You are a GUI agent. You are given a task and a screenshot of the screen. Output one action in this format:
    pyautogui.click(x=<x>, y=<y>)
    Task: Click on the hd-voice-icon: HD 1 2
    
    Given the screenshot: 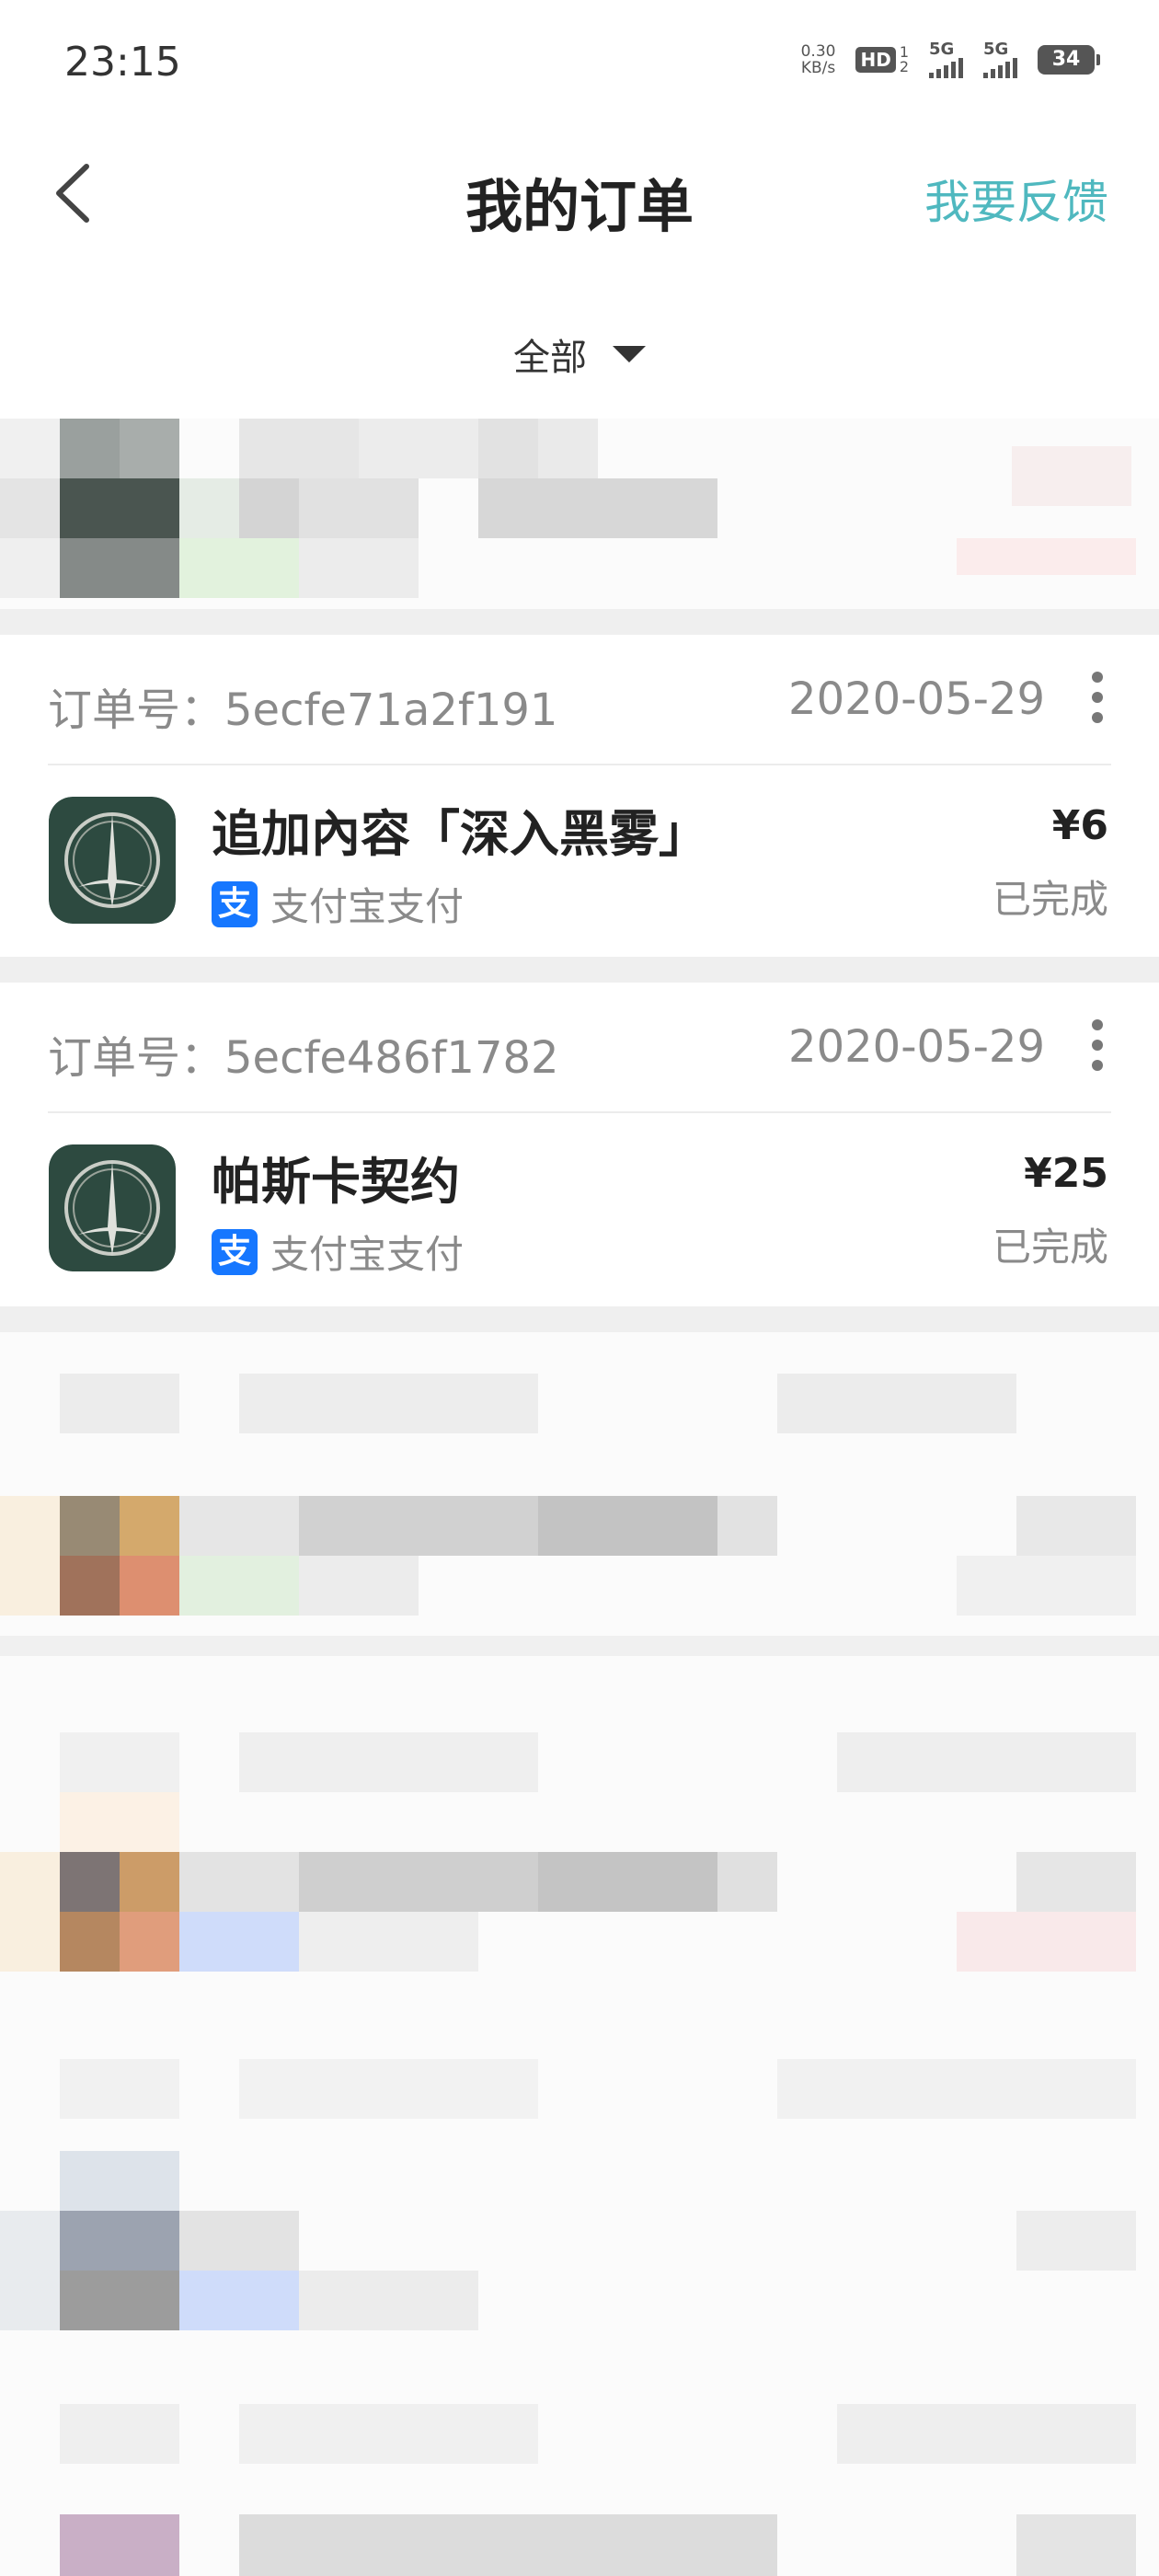 What is the action you would take?
    pyautogui.click(x=882, y=60)
    